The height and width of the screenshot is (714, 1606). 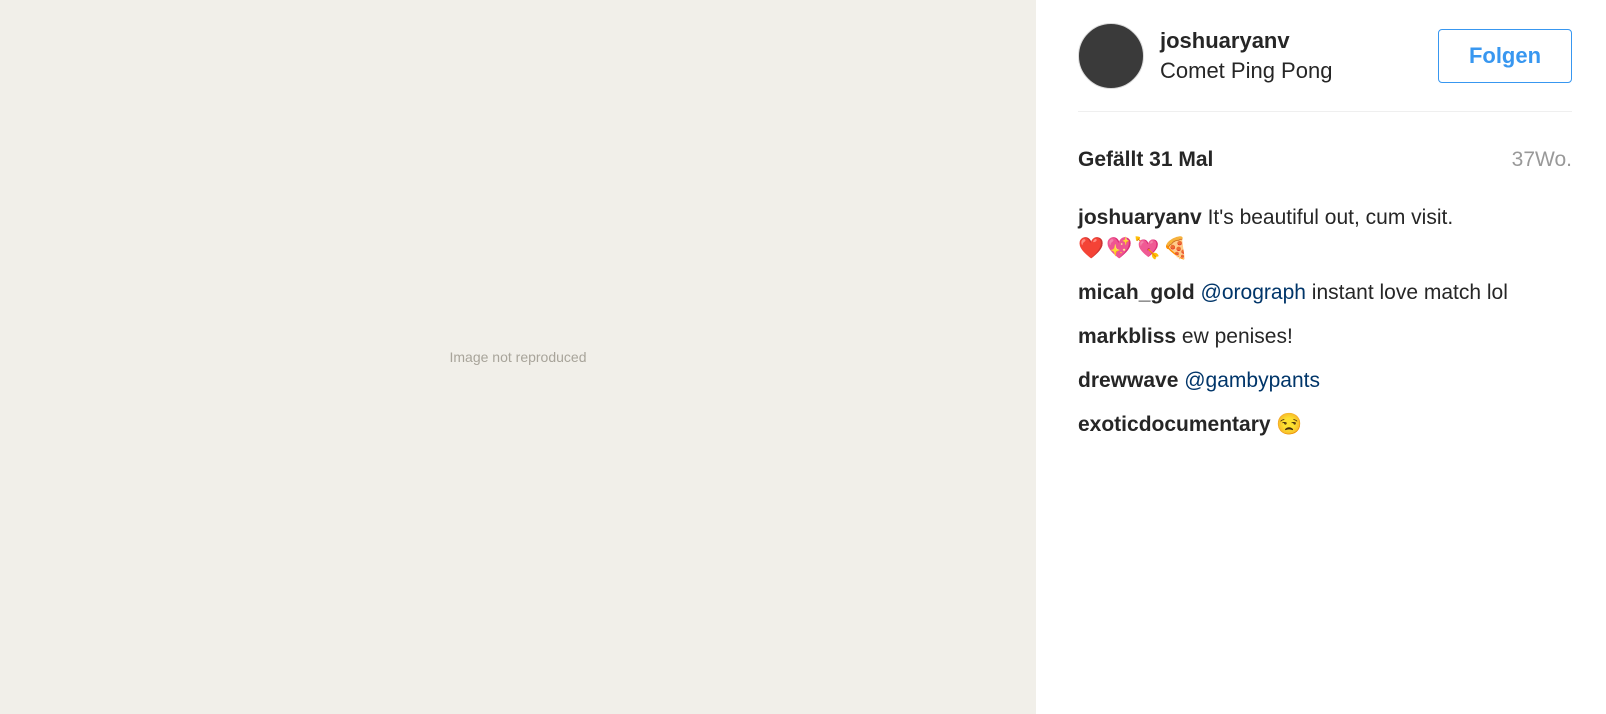 What do you see at coordinates (1111, 55) in the screenshot?
I see `avatar` at bounding box center [1111, 55].